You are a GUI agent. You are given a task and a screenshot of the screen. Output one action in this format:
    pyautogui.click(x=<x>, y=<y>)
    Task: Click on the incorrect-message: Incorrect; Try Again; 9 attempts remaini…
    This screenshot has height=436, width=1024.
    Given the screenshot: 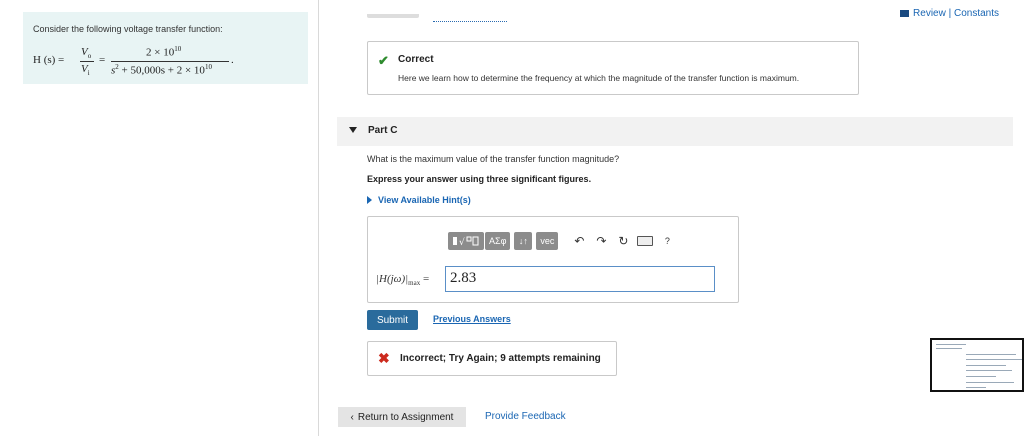 What is the action you would take?
    pyautogui.click(x=500, y=358)
    